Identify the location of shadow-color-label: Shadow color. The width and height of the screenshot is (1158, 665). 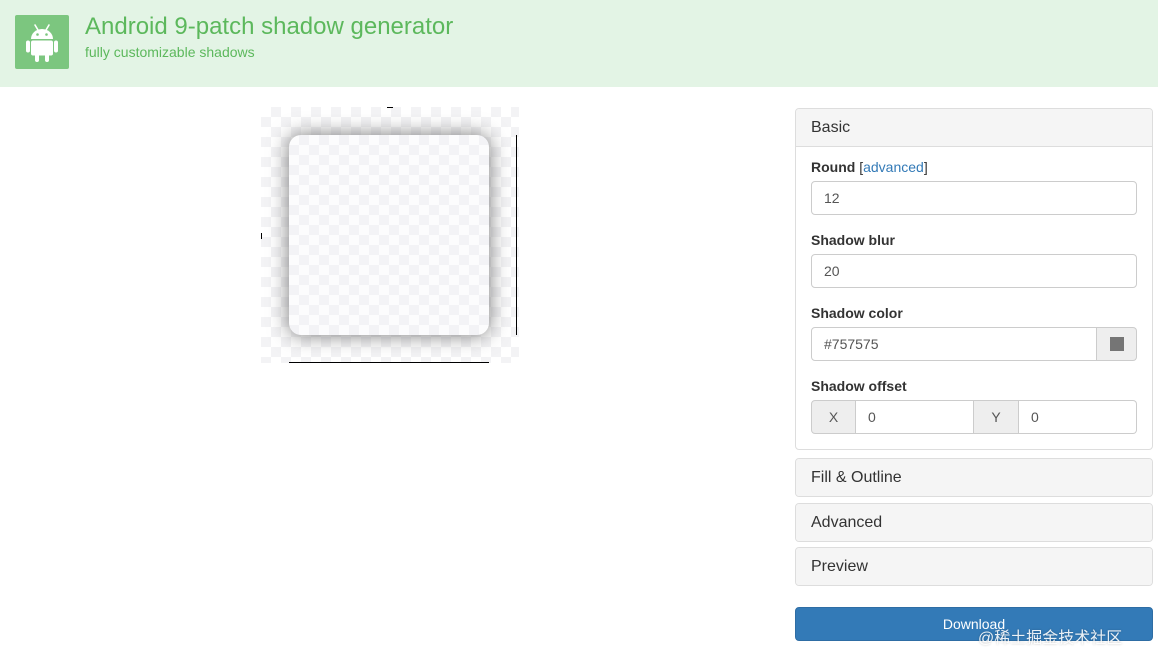
(857, 313).